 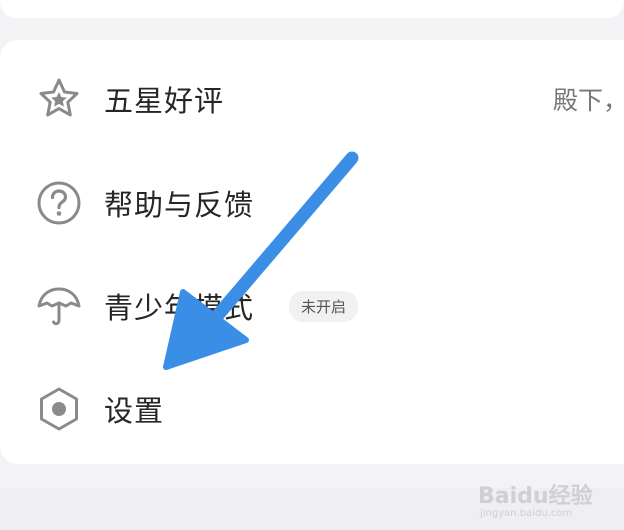 What do you see at coordinates (179, 205) in the screenshot?
I see `menu-item-label: 帮助与反馈` at bounding box center [179, 205].